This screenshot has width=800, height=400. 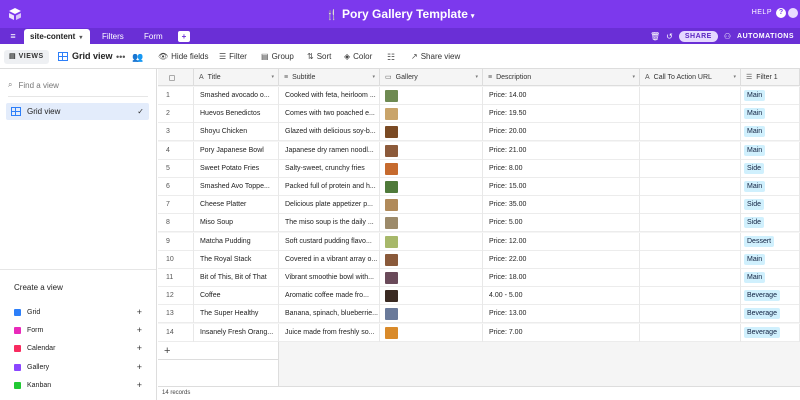 I want to click on select-all-checkbox, so click(x=176, y=77).